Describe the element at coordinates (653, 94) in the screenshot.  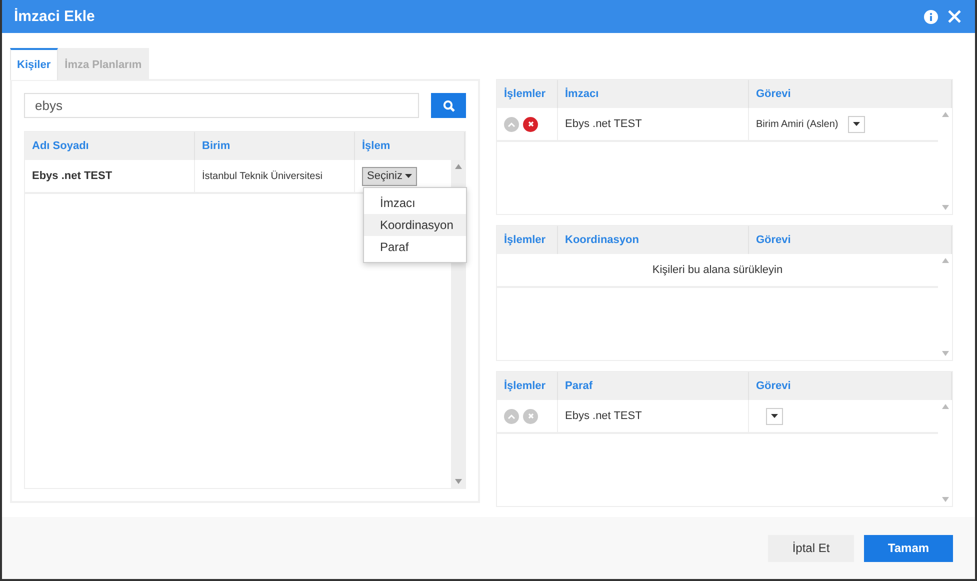
I see `column-header: İmzacı` at that location.